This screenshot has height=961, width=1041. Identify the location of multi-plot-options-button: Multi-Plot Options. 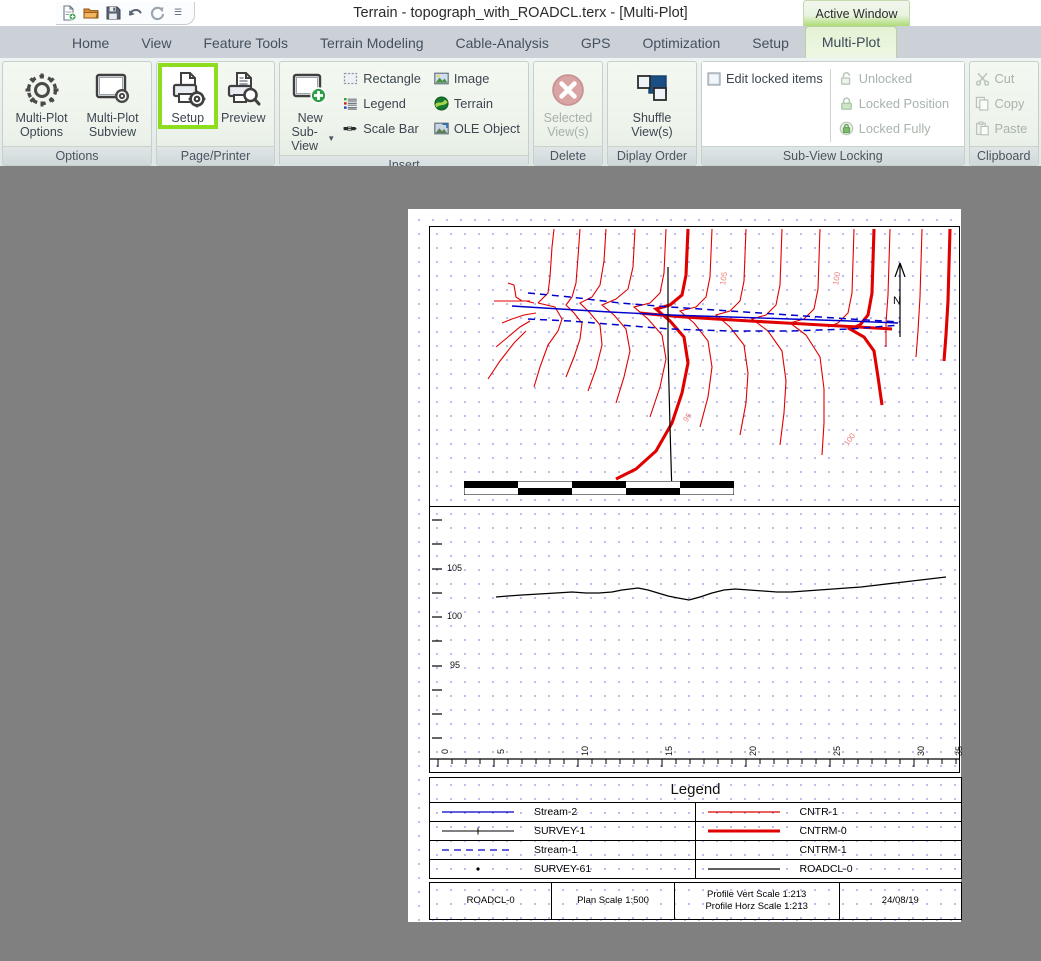
(41, 103).